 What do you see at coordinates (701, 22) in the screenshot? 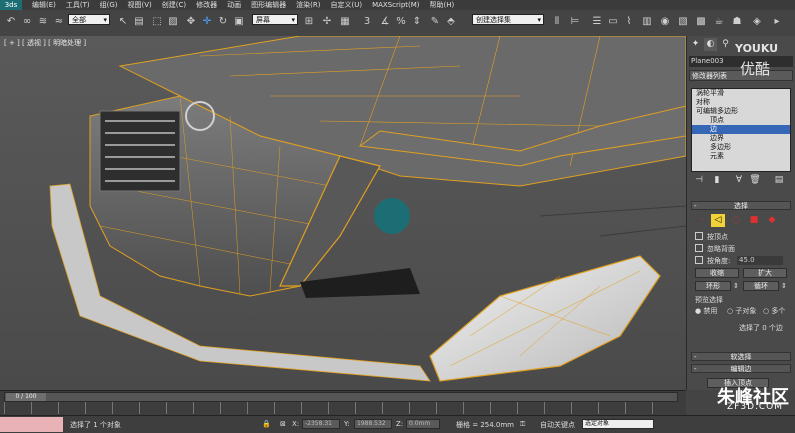
I see `rendered-frame-icon: ▩` at bounding box center [701, 22].